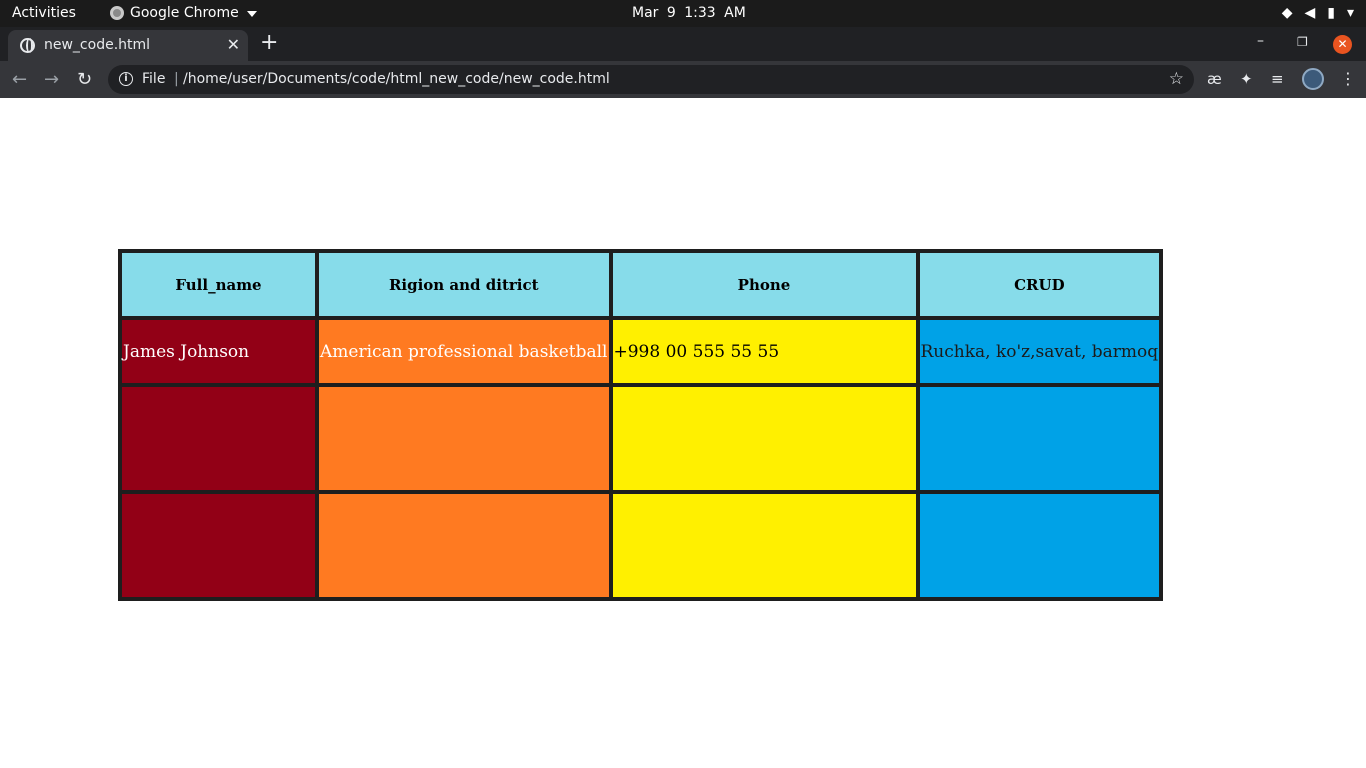 This screenshot has width=1366, height=768. I want to click on extensions-icon: ✦, so click(1246, 79).